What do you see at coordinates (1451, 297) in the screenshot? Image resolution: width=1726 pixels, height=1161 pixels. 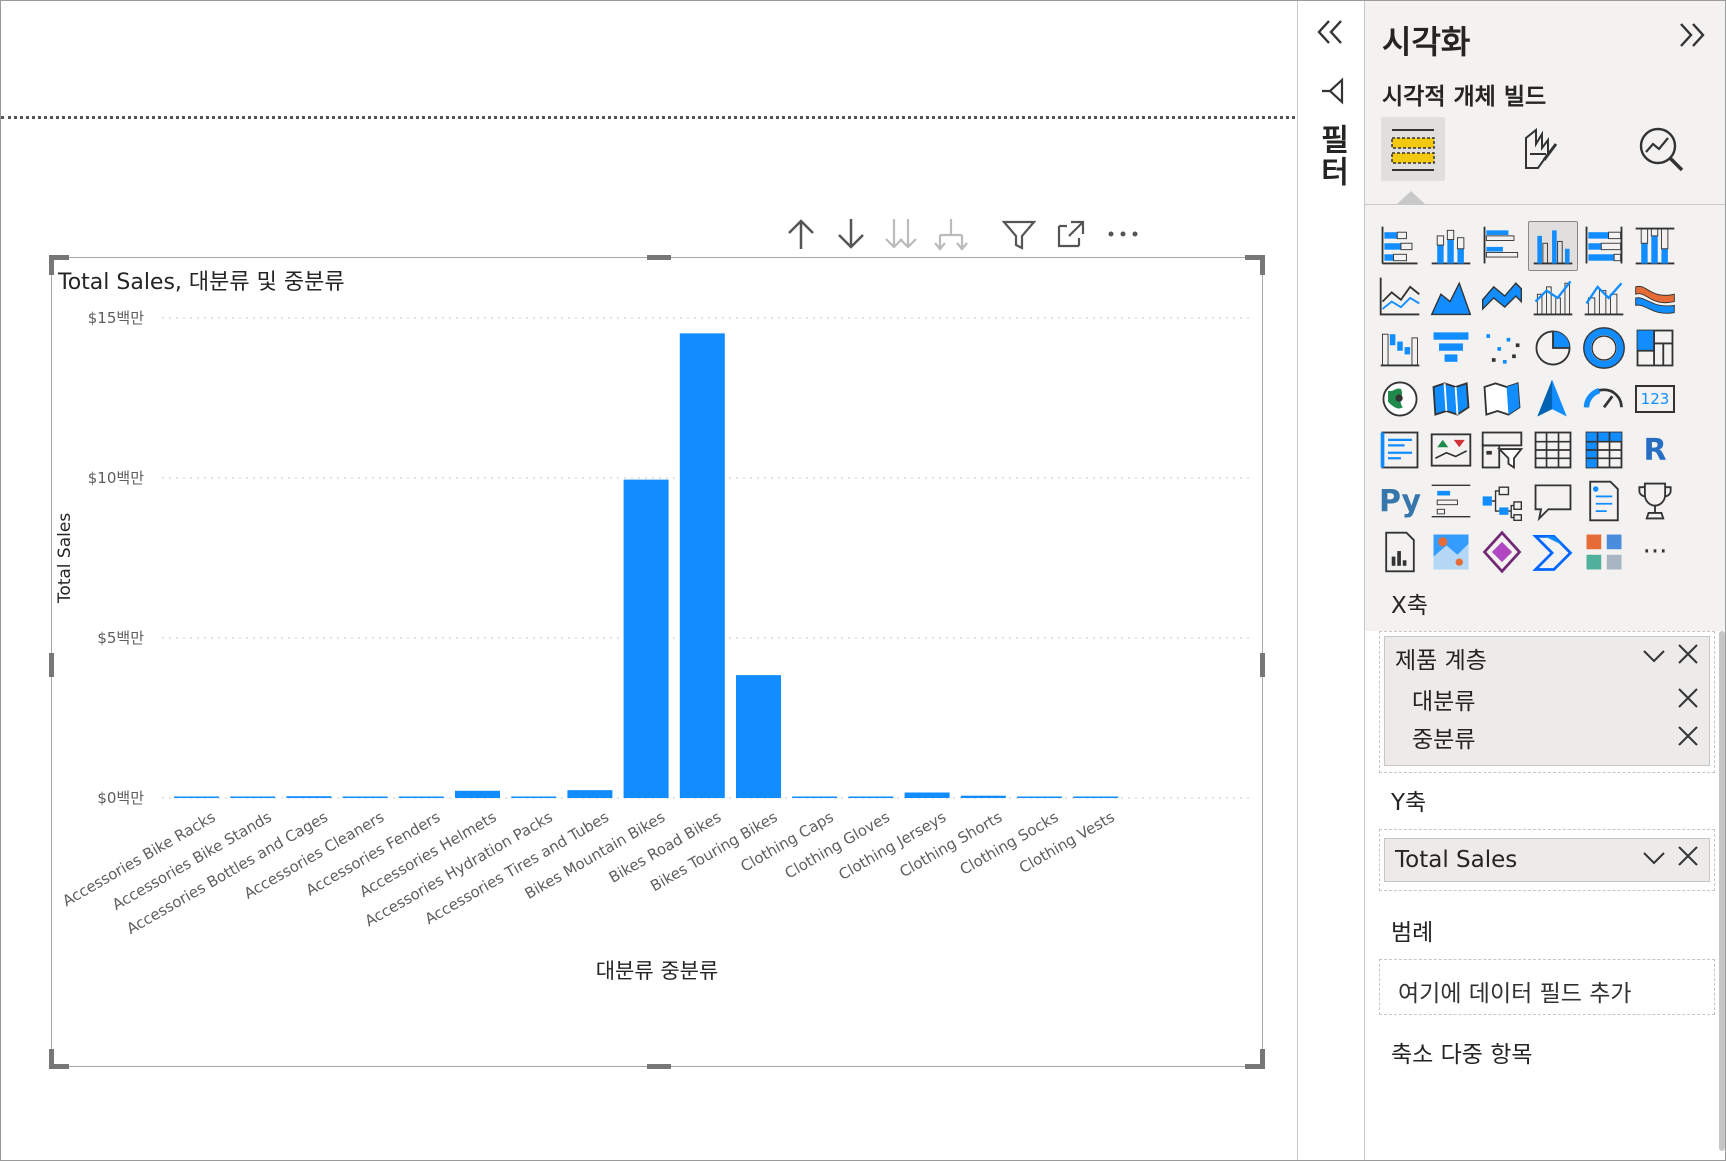 I see `area-chart-icon` at bounding box center [1451, 297].